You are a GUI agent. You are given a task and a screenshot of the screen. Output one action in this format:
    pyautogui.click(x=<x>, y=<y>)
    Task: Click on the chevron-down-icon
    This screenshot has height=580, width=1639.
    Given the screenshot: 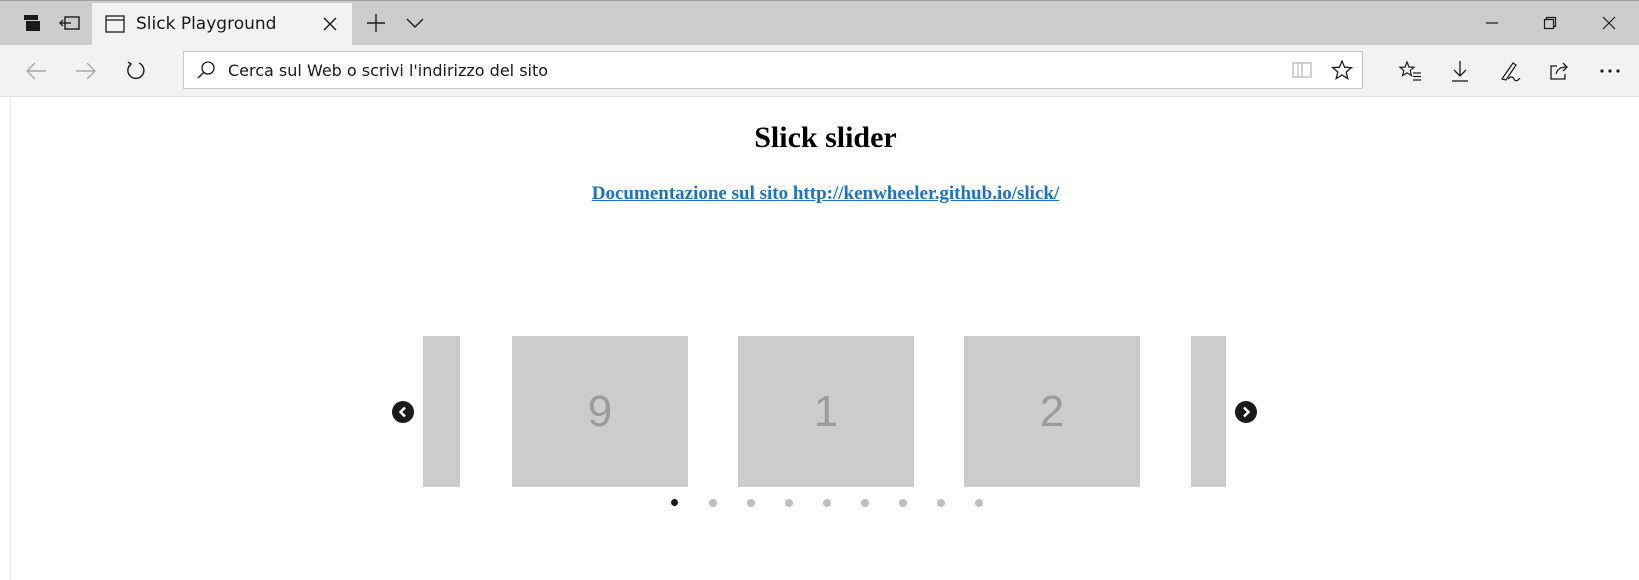 What is the action you would take?
    pyautogui.click(x=415, y=23)
    